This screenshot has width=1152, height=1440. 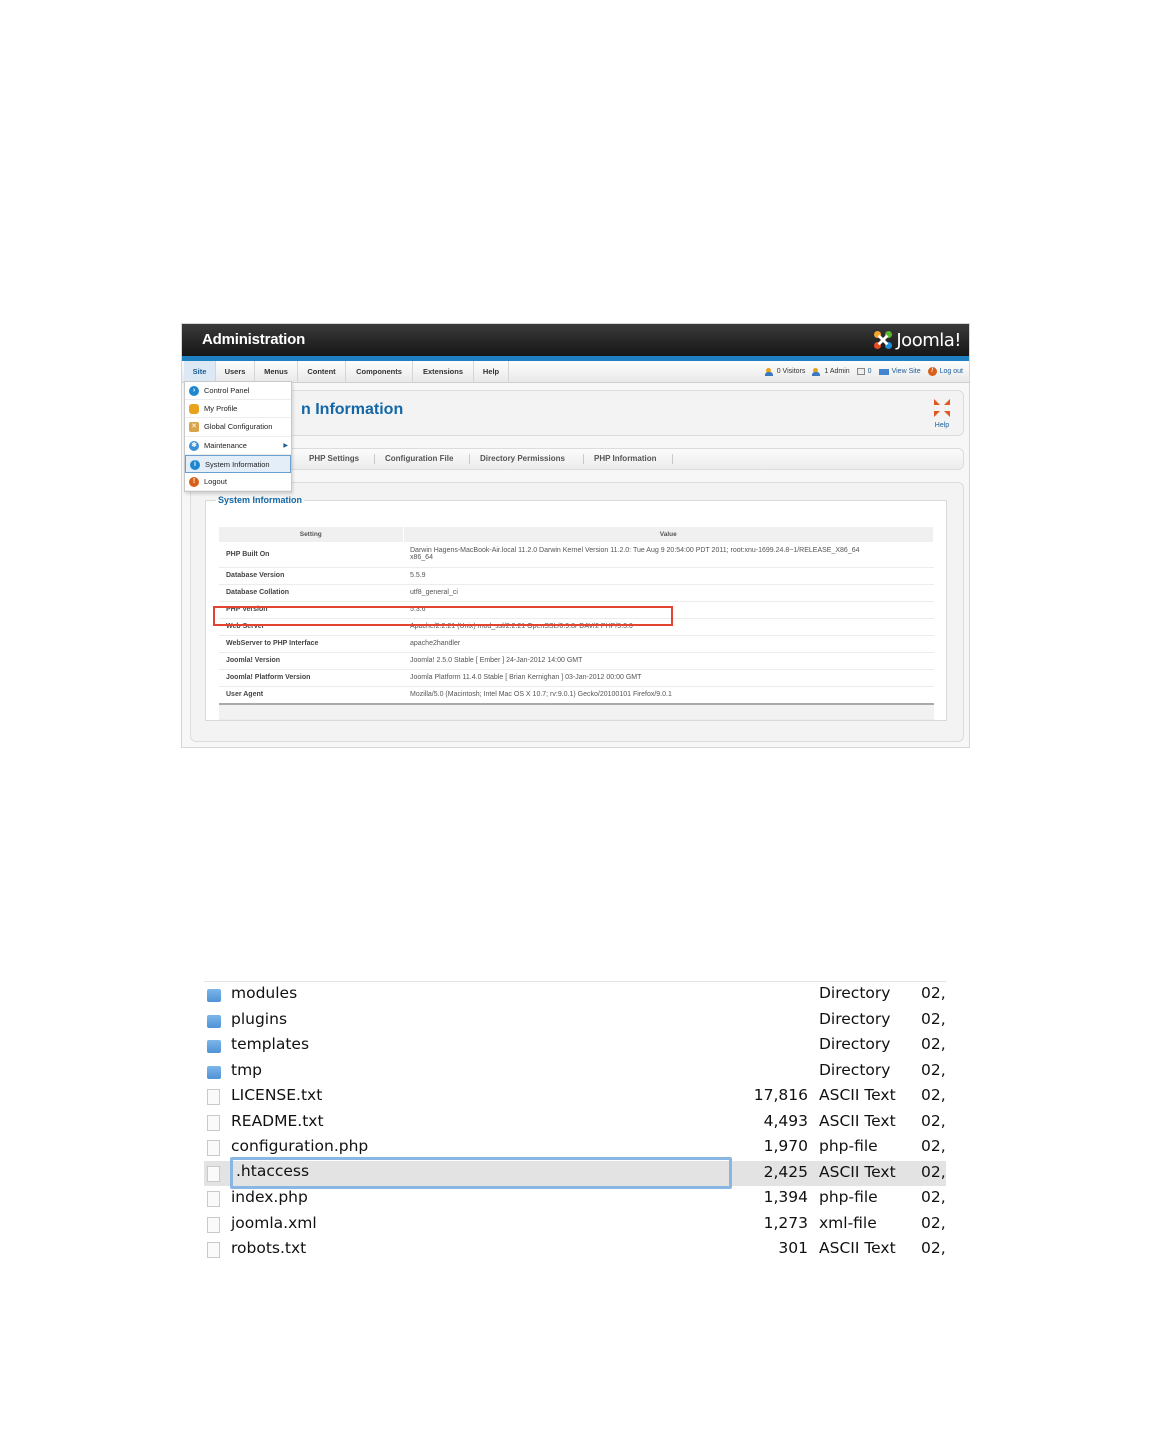 What do you see at coordinates (575, 1199) in the screenshot?
I see `list-item: index.php 1,394 php-file 02,` at bounding box center [575, 1199].